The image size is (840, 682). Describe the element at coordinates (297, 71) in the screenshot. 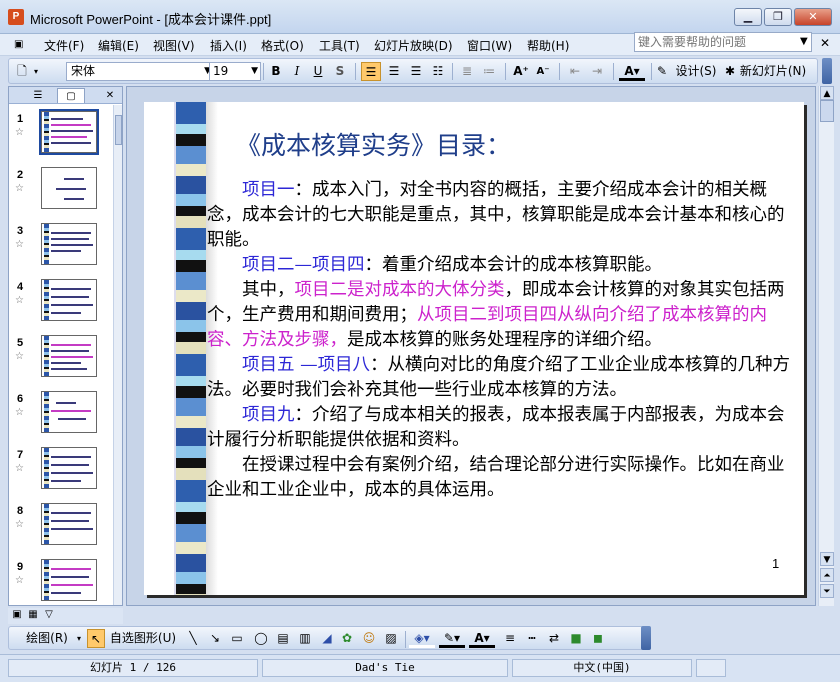

I see `italic-button: I` at that location.